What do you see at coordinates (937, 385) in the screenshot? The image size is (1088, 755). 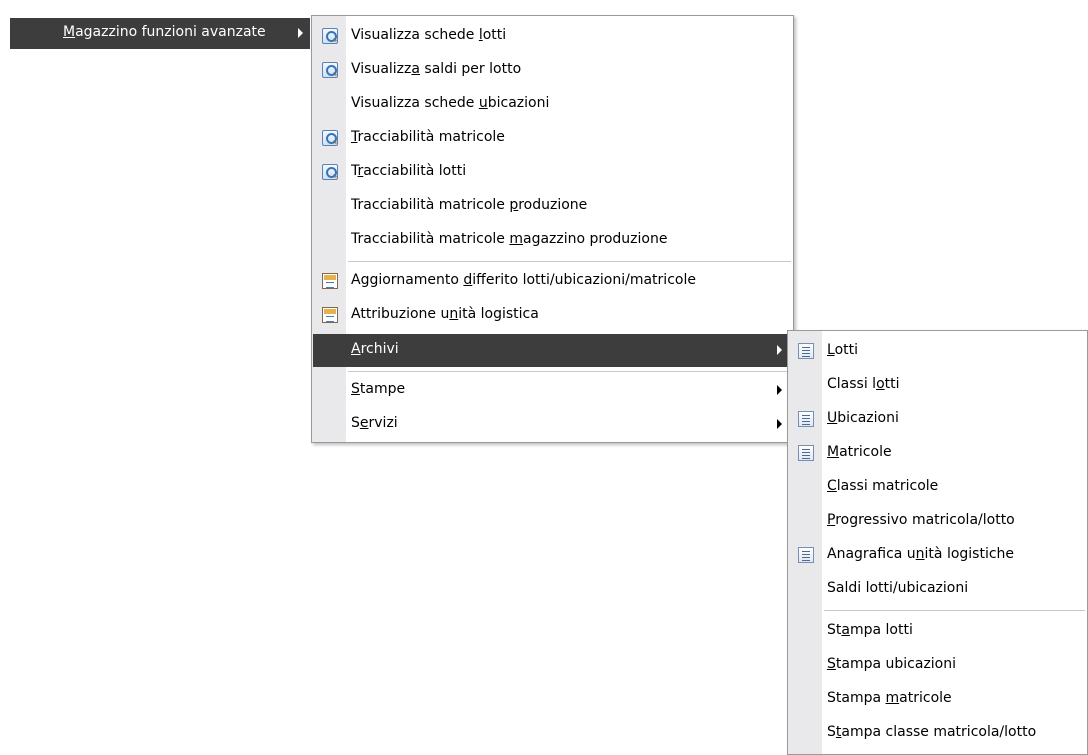 I see `menu-item-classi-lotti: Classi lotti` at bounding box center [937, 385].